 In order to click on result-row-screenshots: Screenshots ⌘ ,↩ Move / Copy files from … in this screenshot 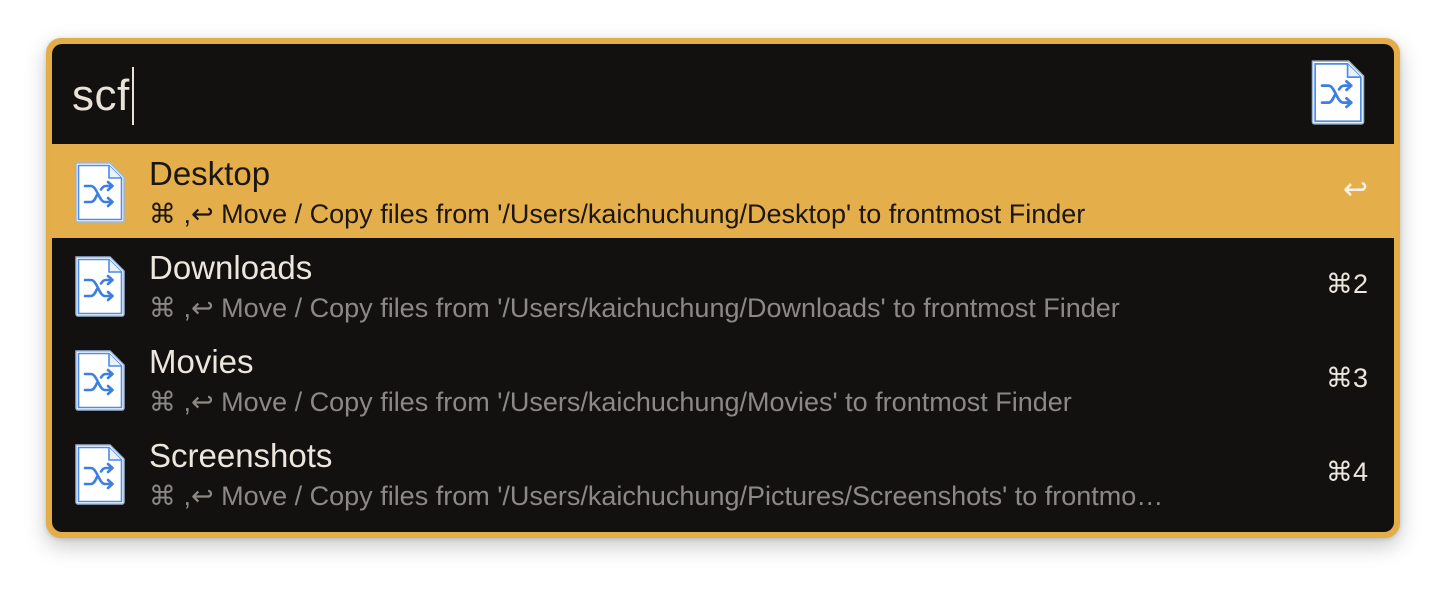, I will do `click(723, 473)`.